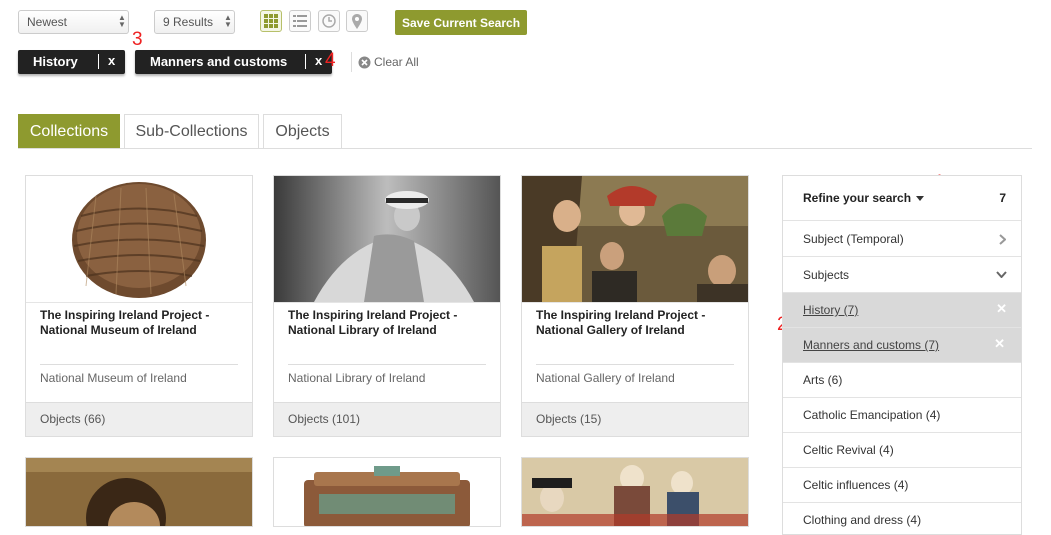 Image resolution: width=1051 pixels, height=535 pixels. What do you see at coordinates (1001, 274) in the screenshot?
I see `chevron-down-icon` at bounding box center [1001, 274].